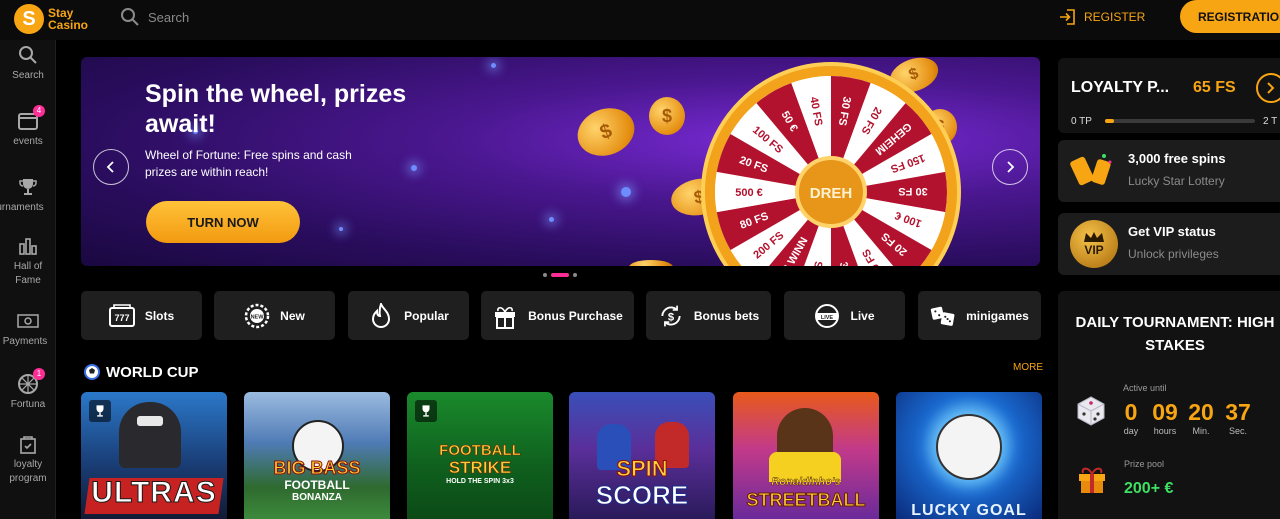 The height and width of the screenshot is (519, 1280). Describe the element at coordinates (480, 481) in the screenshot. I see `game-title-line3: HOLD THE SPIN 3x3` at that location.